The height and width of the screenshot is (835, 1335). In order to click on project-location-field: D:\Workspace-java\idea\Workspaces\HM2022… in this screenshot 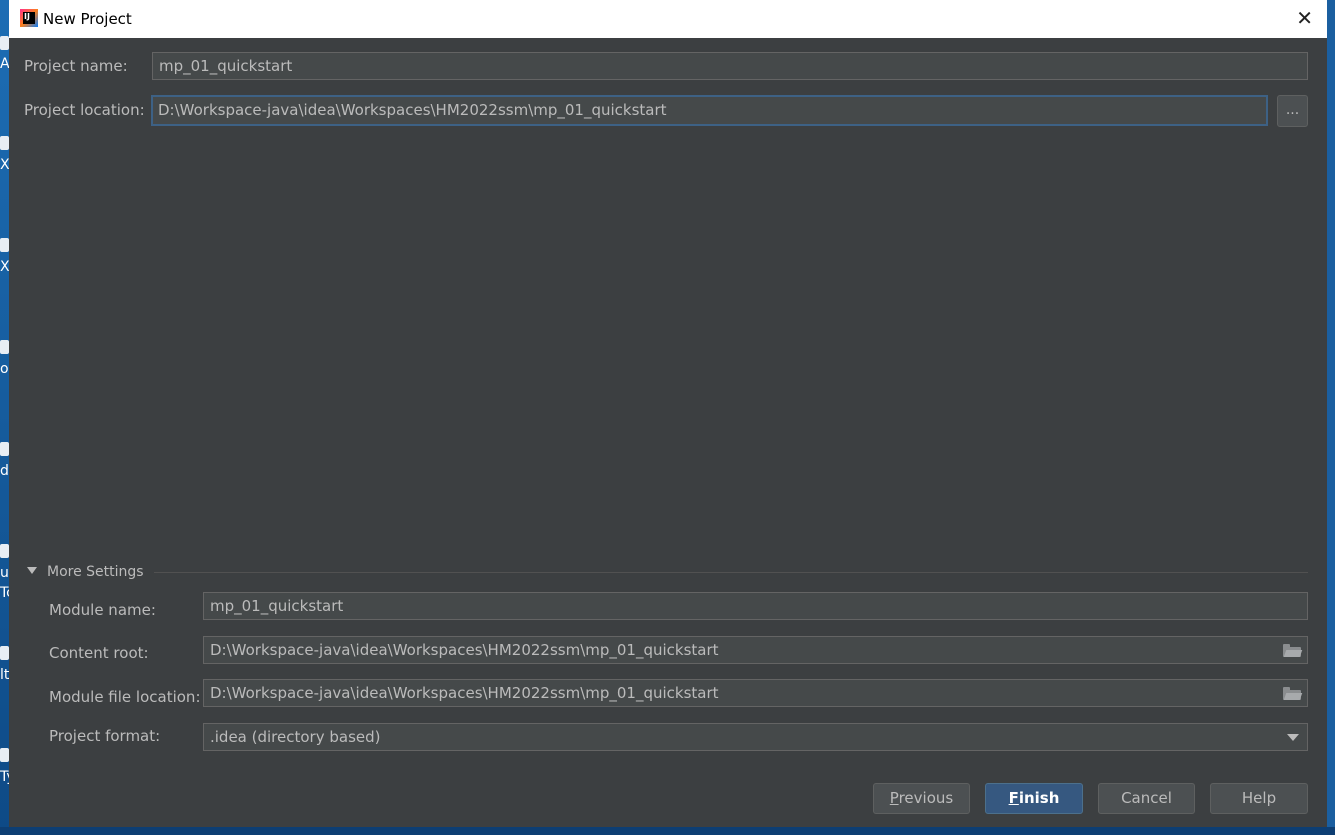, I will do `click(709, 110)`.